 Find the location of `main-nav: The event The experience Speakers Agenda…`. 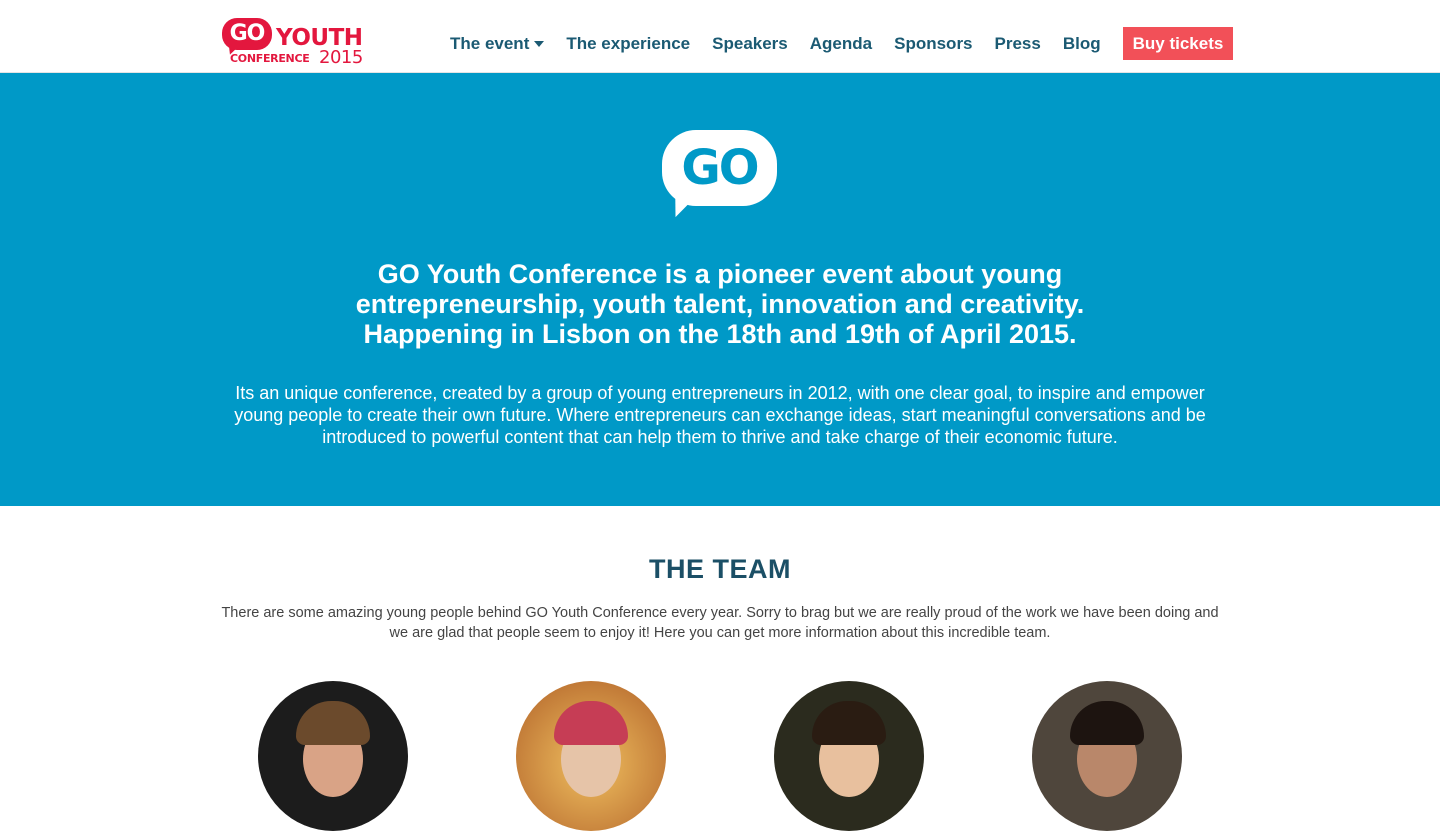

main-nav: The event The experience Speakers Agenda… is located at coordinates (842, 43).